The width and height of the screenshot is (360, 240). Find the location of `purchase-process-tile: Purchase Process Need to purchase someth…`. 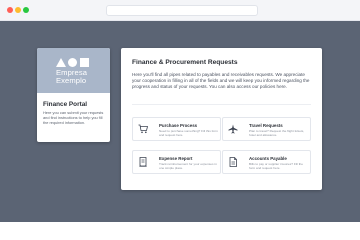

purchase-process-tile: Purchase Process Need to purchase someth… is located at coordinates (176, 129).